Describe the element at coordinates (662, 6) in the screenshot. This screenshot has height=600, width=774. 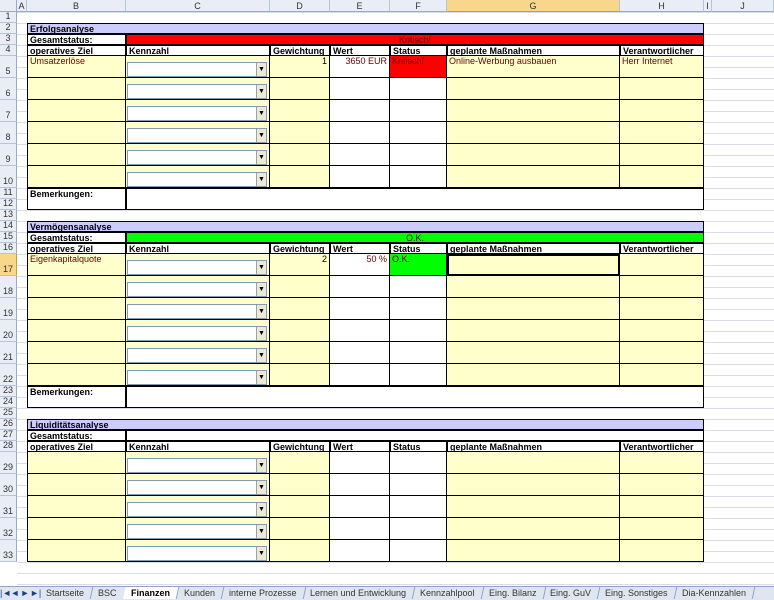
I see `column-header: H` at that location.